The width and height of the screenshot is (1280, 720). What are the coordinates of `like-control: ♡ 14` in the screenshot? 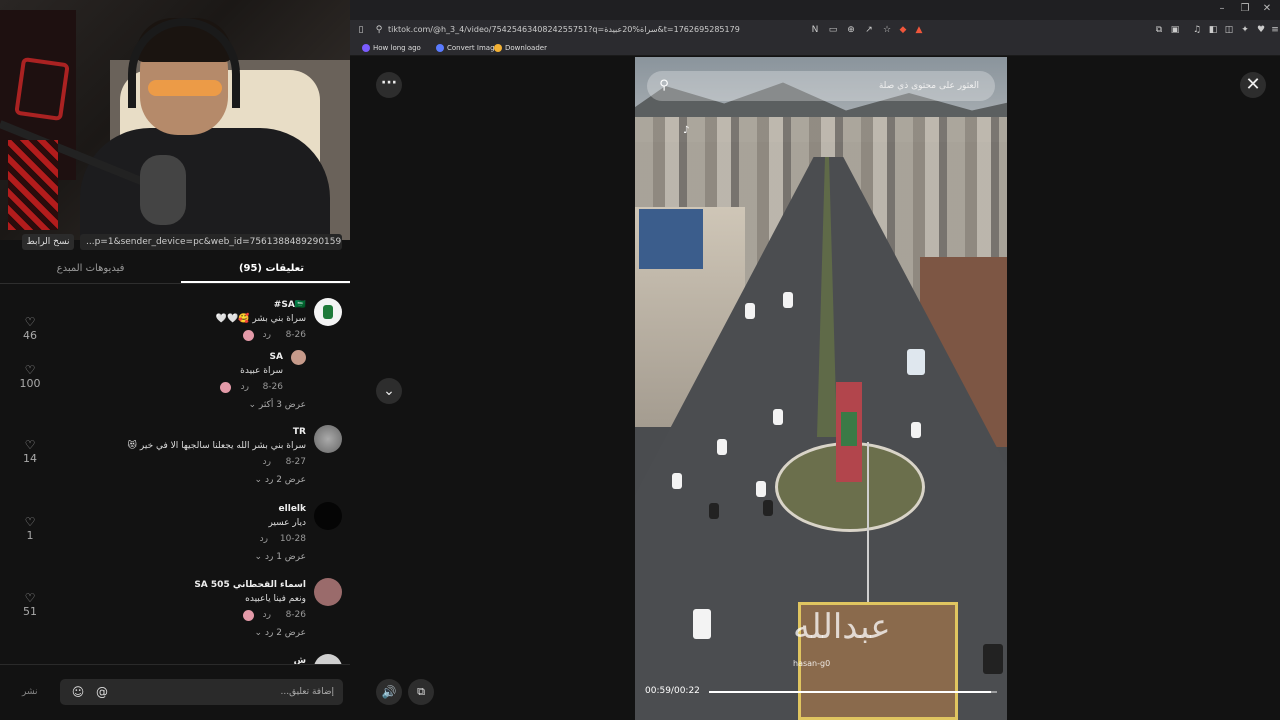 It's located at (30, 452).